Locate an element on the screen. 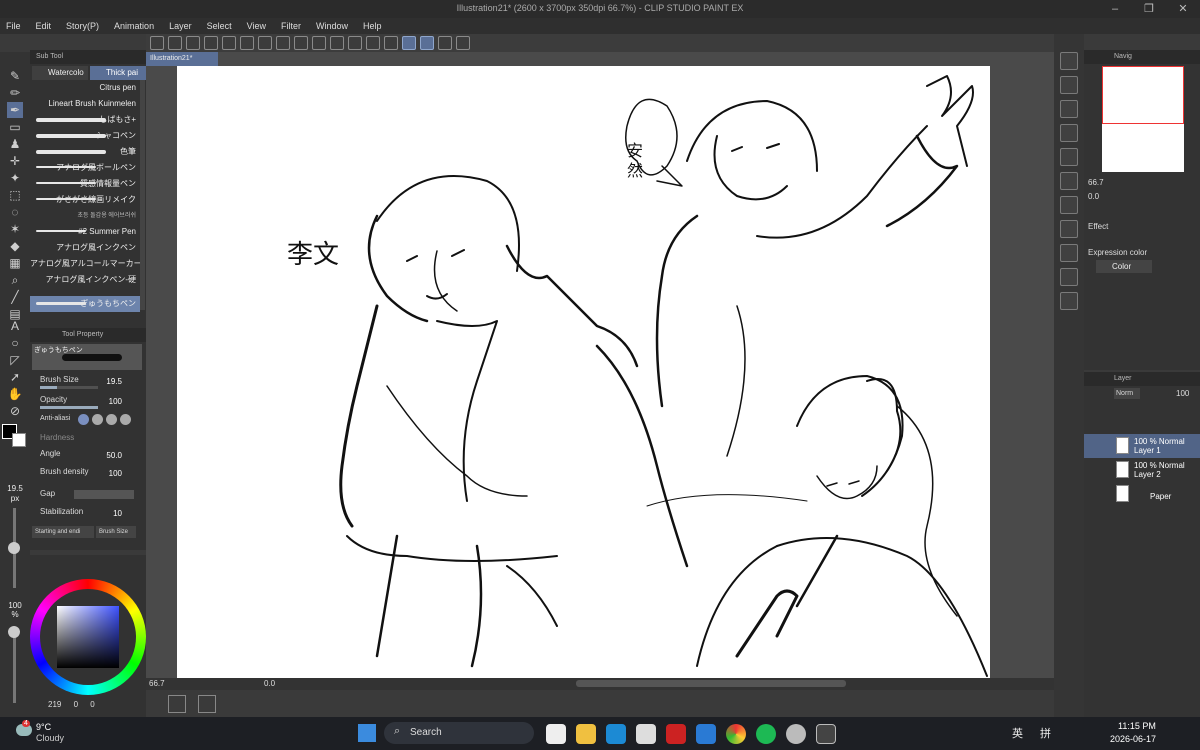 This screenshot has width=1200, height=750. opacity-slider-track is located at coordinates (14, 665).